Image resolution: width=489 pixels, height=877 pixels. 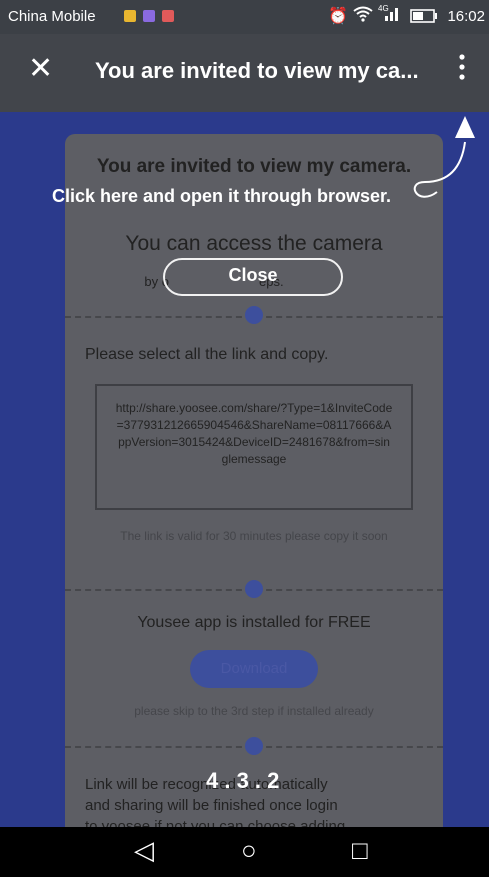 I want to click on more-options-icon, so click(x=462, y=67).